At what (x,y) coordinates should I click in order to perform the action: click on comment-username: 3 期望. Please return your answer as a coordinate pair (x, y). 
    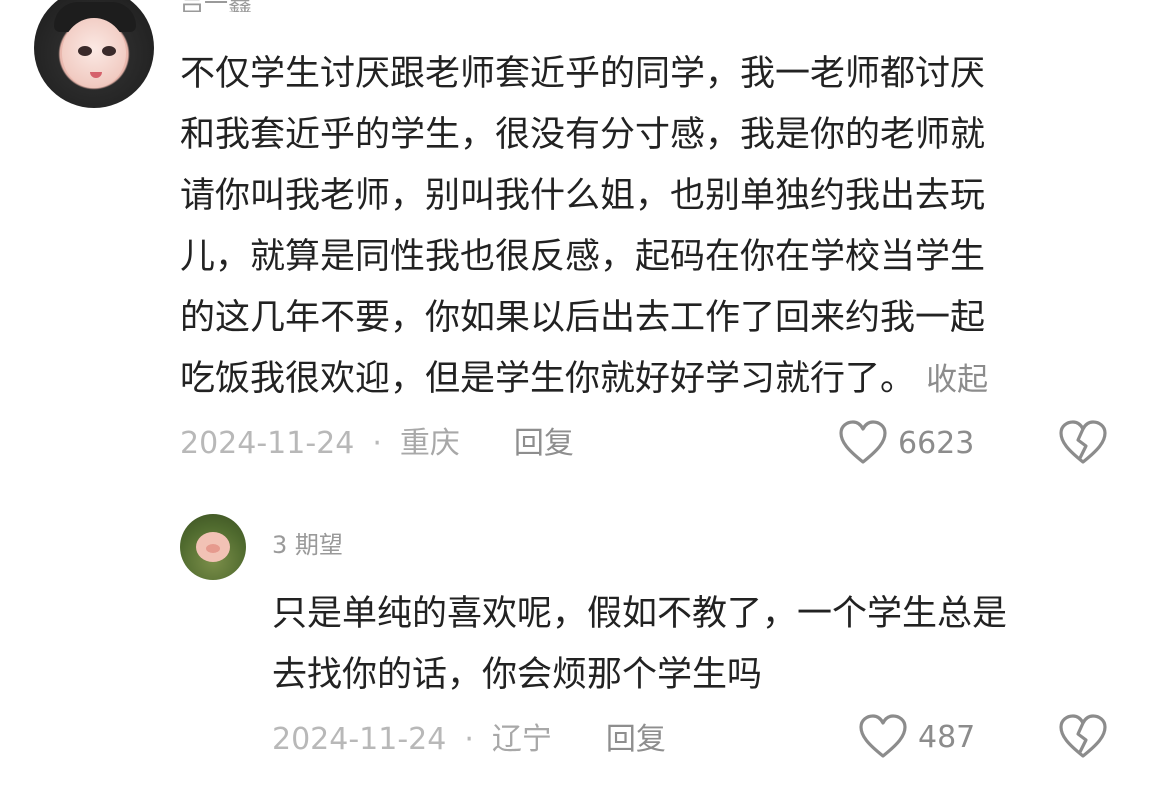
    Looking at the image, I should click on (307, 543).